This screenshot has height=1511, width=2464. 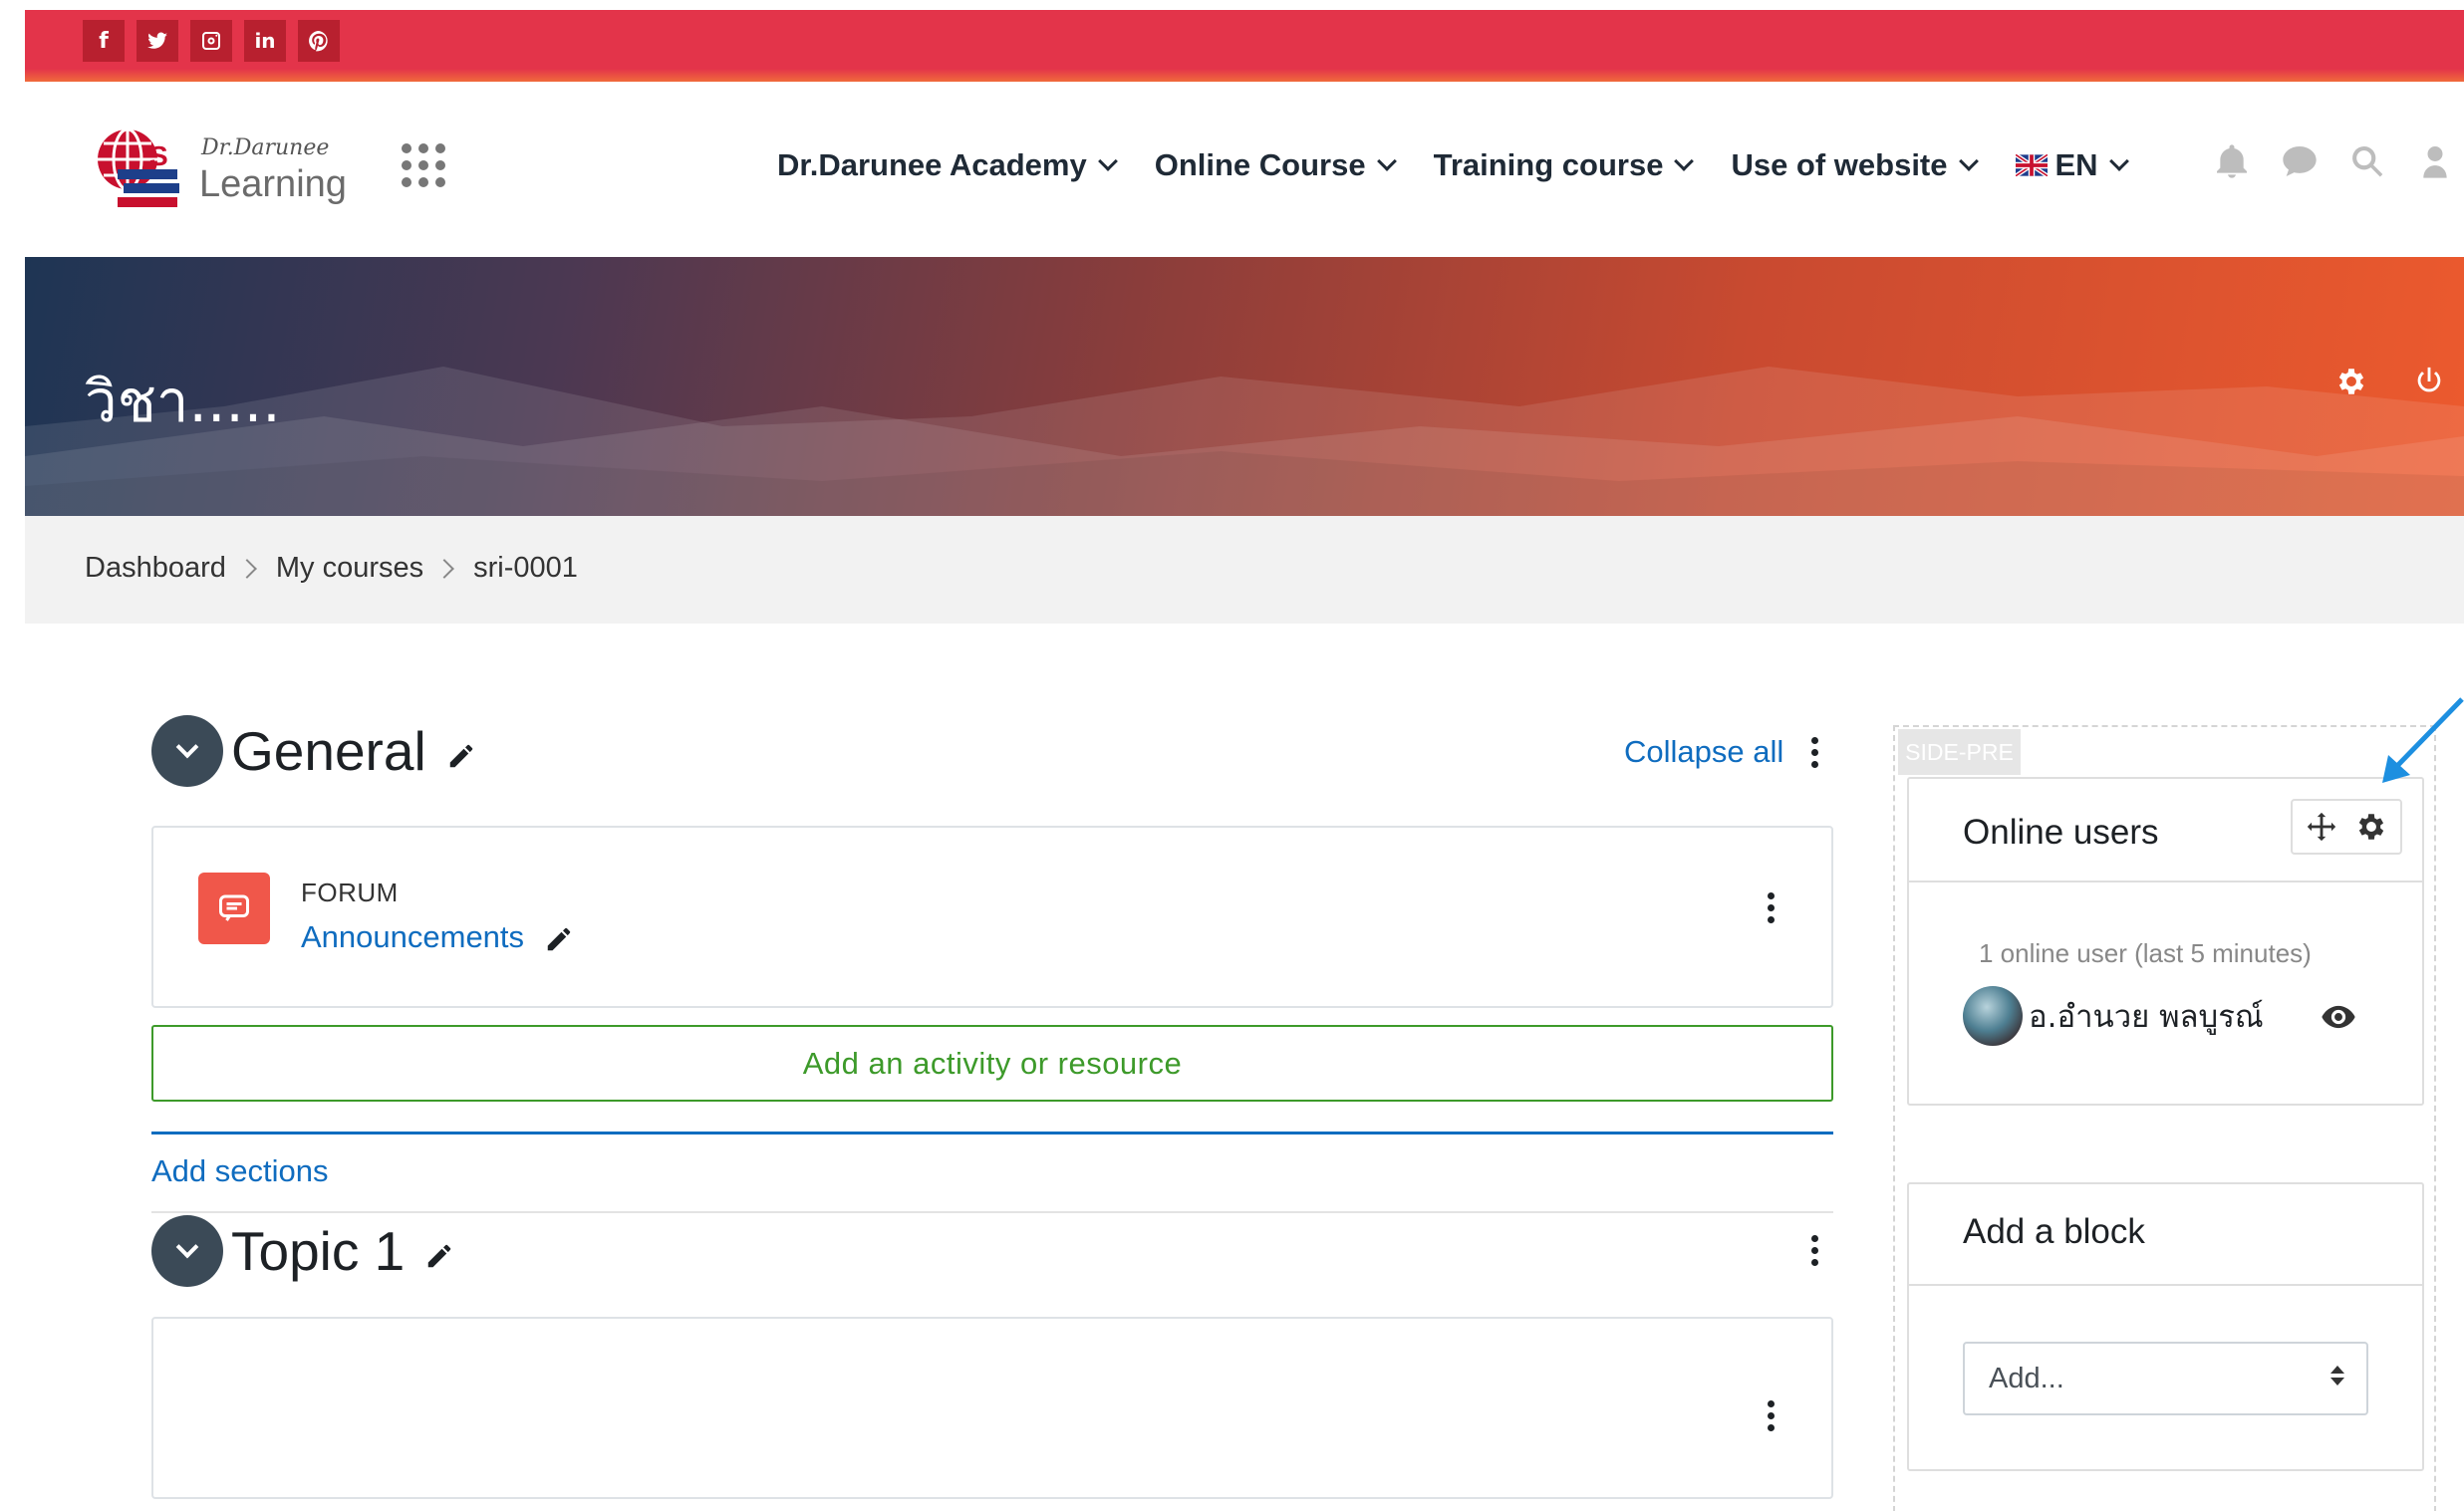 I want to click on user-icon, so click(x=2435, y=161).